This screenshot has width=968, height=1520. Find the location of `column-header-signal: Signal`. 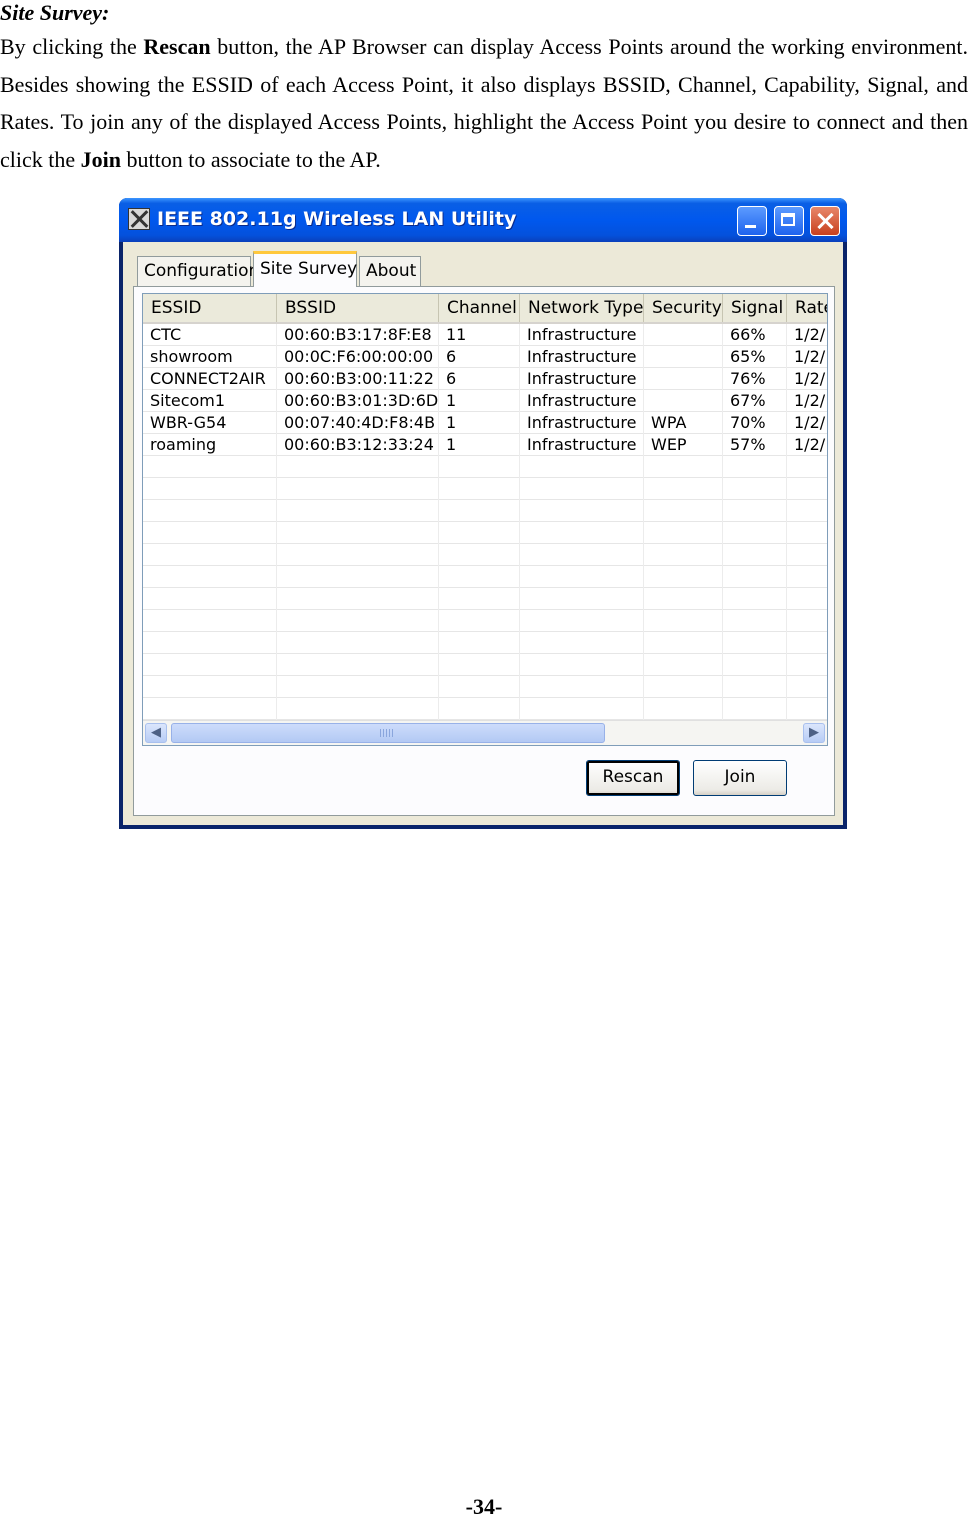

column-header-signal: Signal is located at coordinates (755, 308).